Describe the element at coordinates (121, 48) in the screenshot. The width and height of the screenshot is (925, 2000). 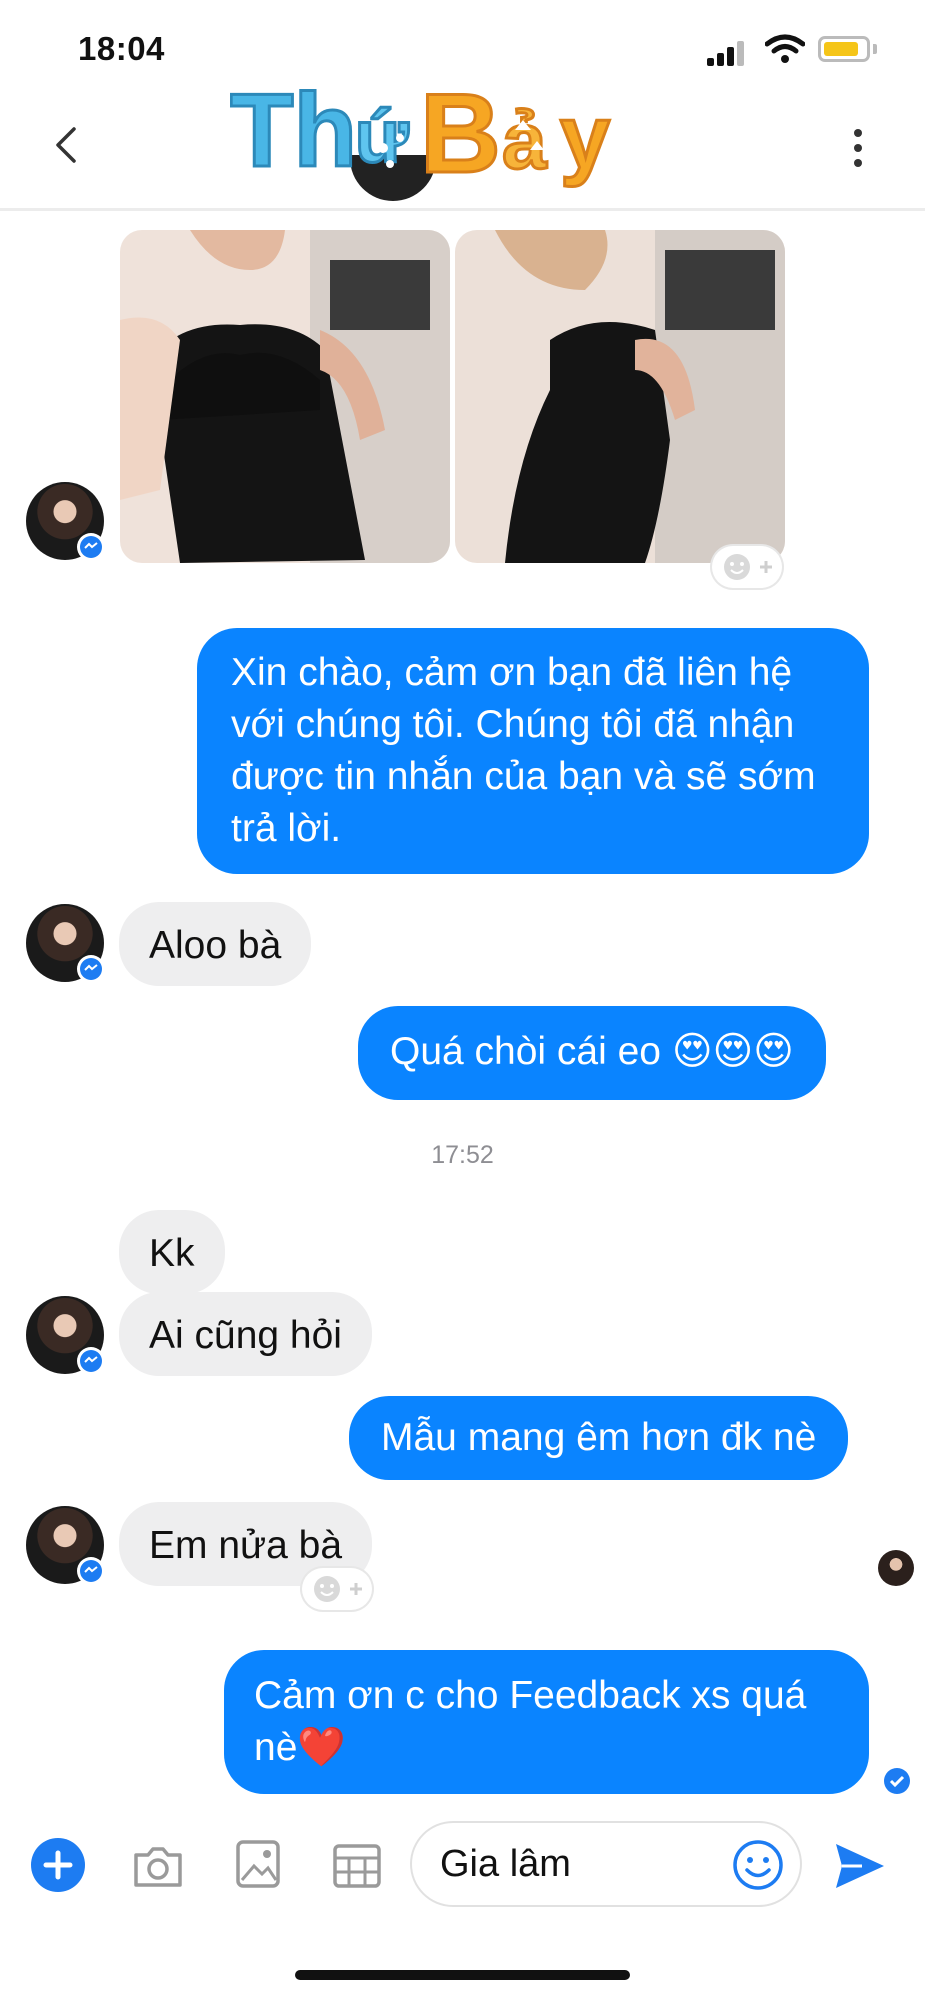
I see `status-time: 18:04` at that location.